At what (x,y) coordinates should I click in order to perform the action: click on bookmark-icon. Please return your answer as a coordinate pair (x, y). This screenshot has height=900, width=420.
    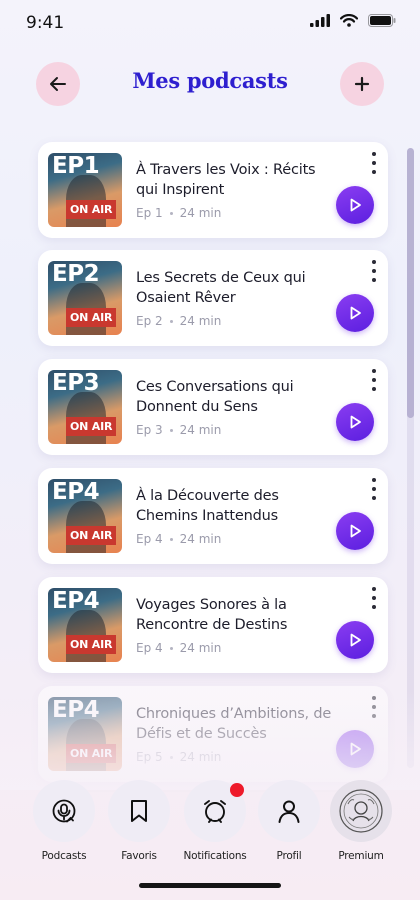
    Looking at the image, I should click on (139, 811).